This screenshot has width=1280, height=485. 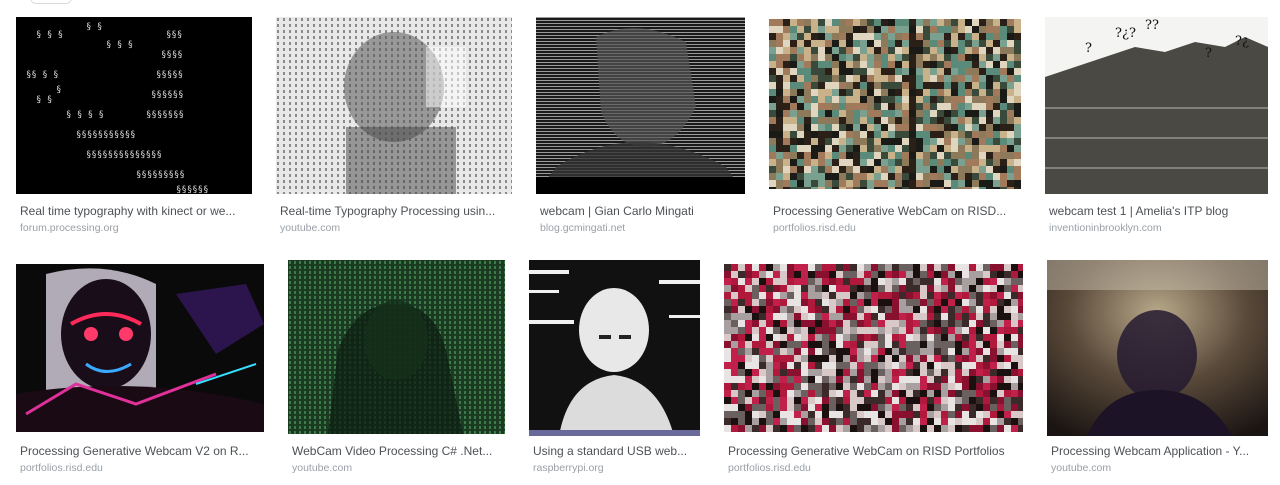 I want to click on result-title: webcam test 1 | Amelia's ITP blog, so click(x=1158, y=211).